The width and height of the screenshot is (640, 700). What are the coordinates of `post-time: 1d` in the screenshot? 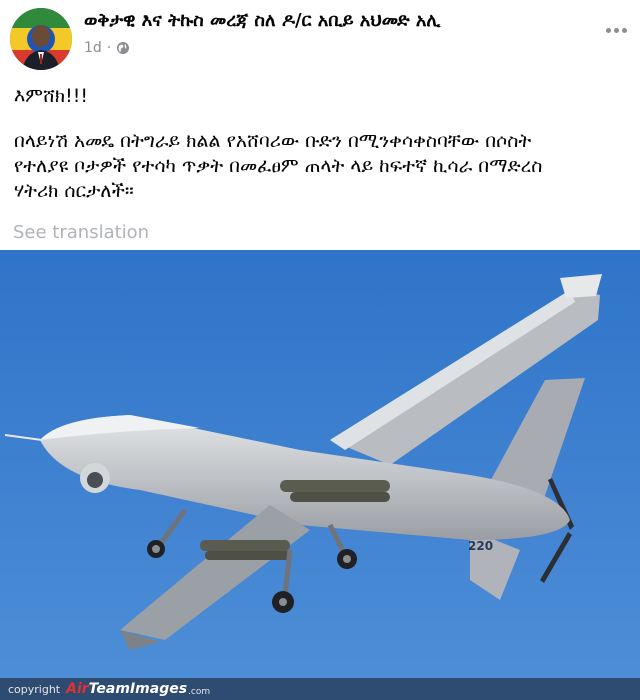 It's located at (93, 48).